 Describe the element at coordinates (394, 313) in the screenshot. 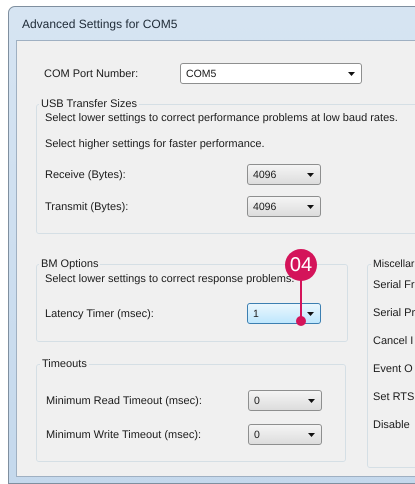

I see `option-label: Serial Pr` at that location.